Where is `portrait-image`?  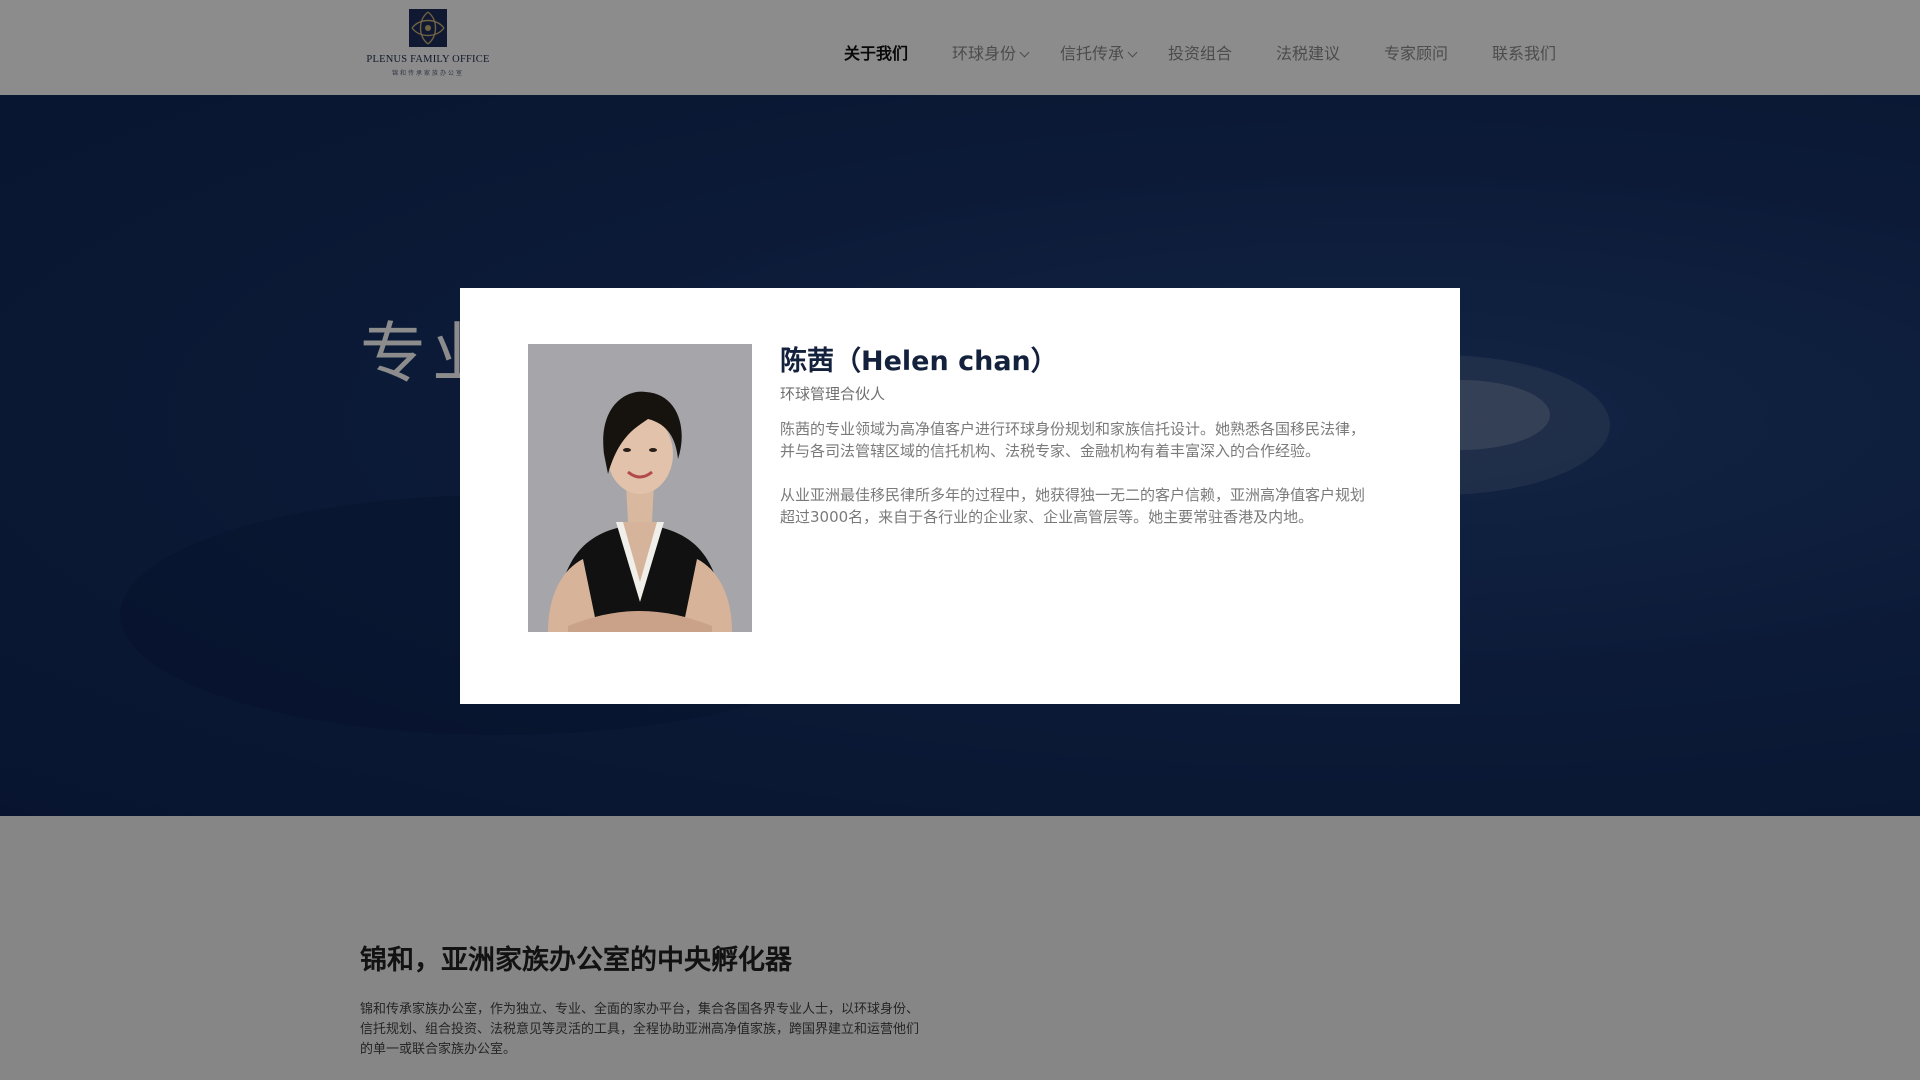 portrait-image is located at coordinates (640, 488).